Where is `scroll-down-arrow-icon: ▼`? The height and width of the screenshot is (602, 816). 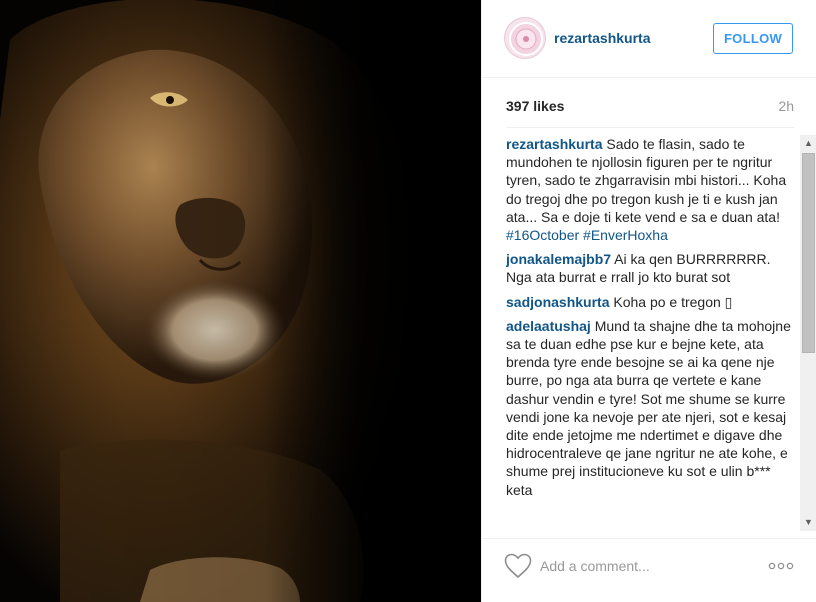
scroll-down-arrow-icon: ▼ is located at coordinates (808, 522).